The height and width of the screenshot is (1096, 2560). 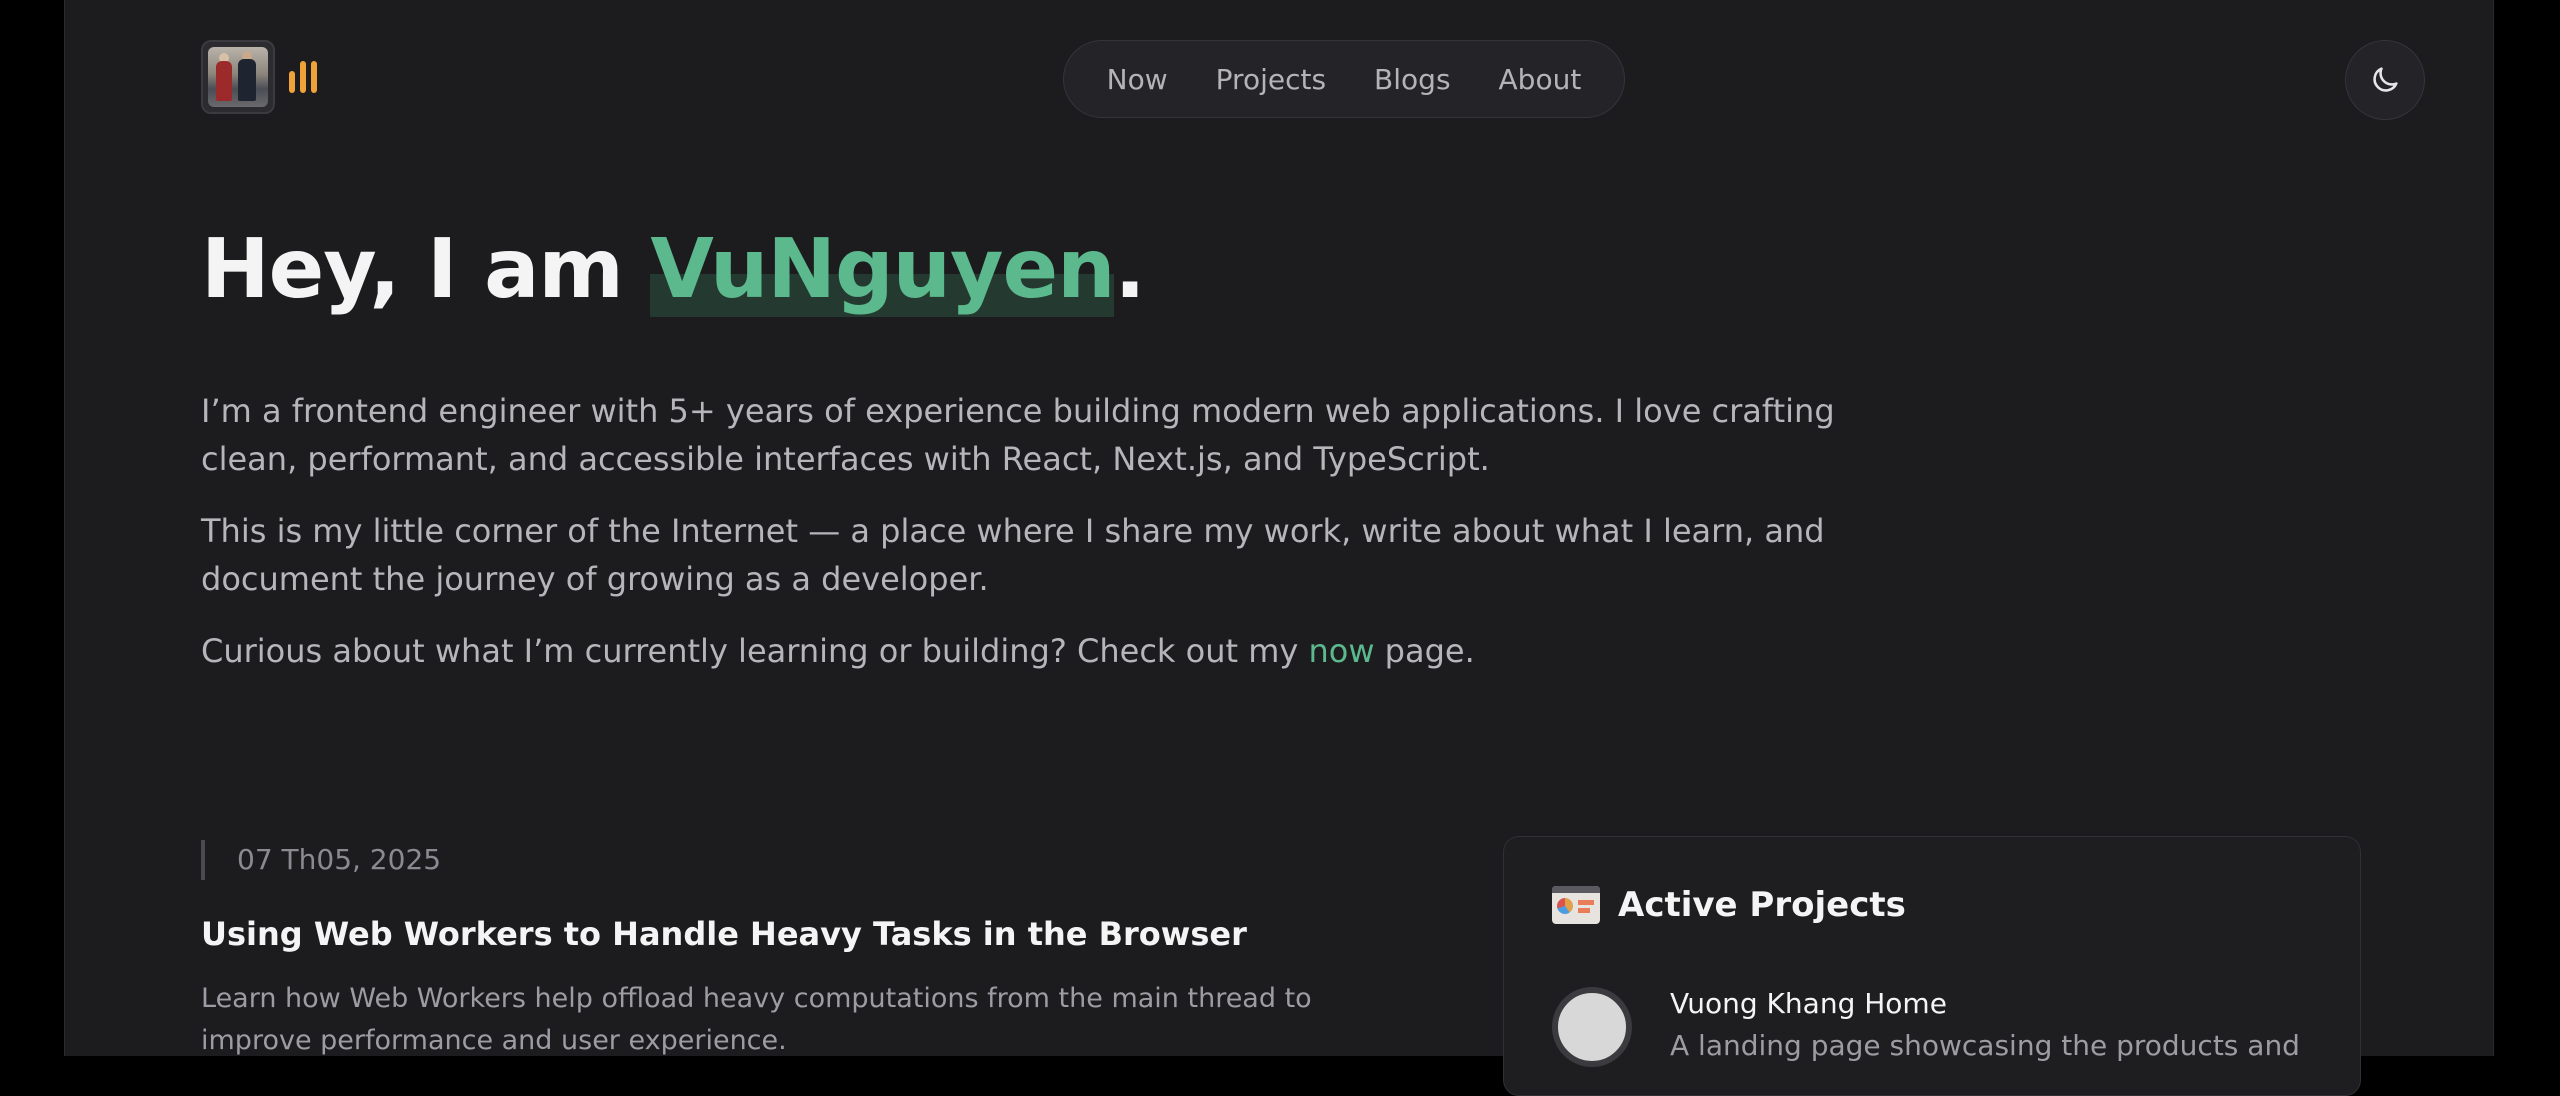 I want to click on site-logo, so click(x=259, y=77).